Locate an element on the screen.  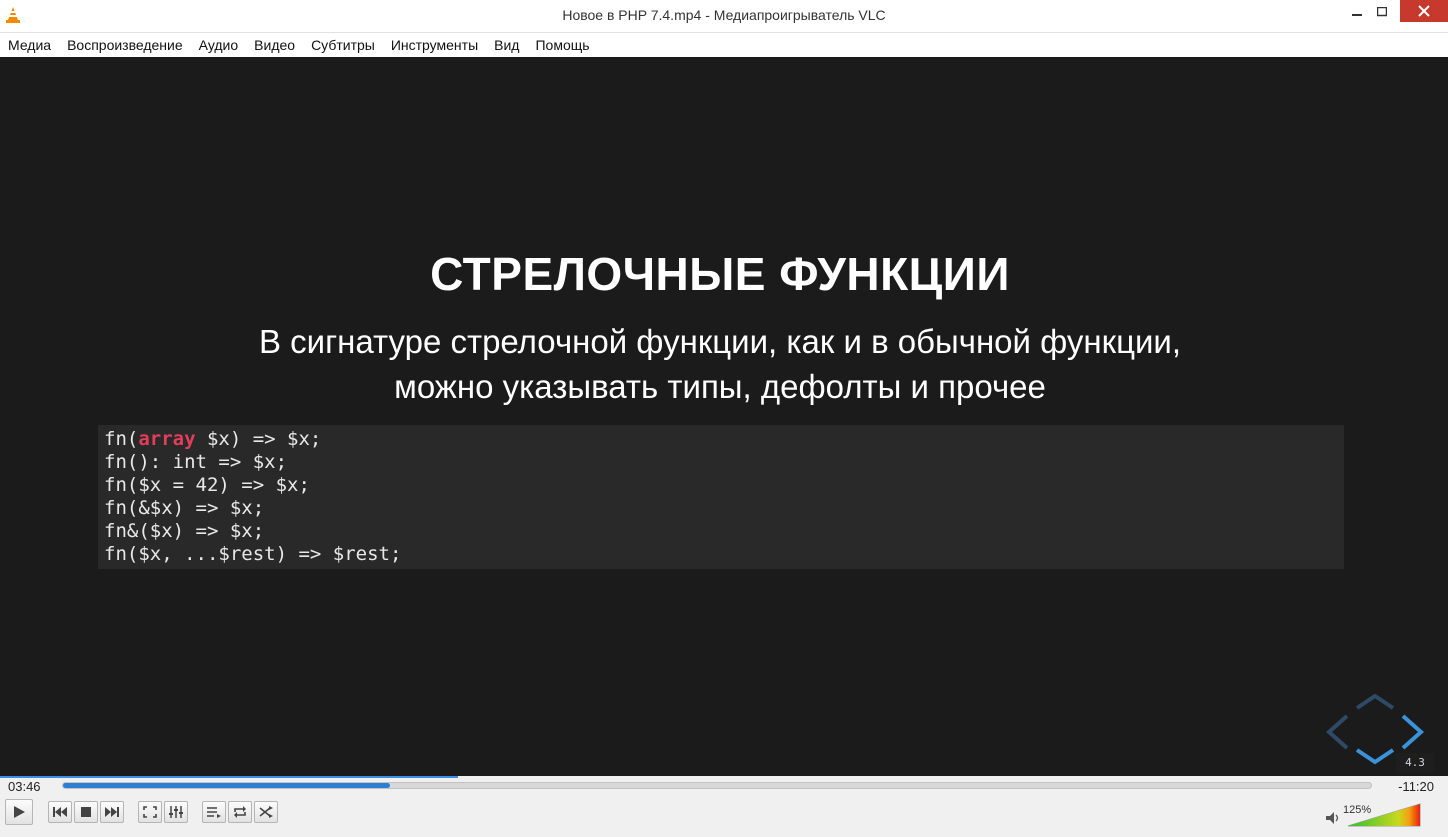
next-button is located at coordinates (112, 812).